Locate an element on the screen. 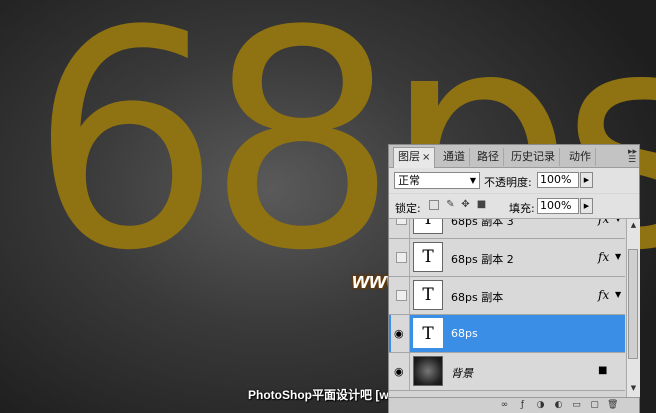 This screenshot has height=413, width=656. tab-actions: 动作 is located at coordinates (580, 157).